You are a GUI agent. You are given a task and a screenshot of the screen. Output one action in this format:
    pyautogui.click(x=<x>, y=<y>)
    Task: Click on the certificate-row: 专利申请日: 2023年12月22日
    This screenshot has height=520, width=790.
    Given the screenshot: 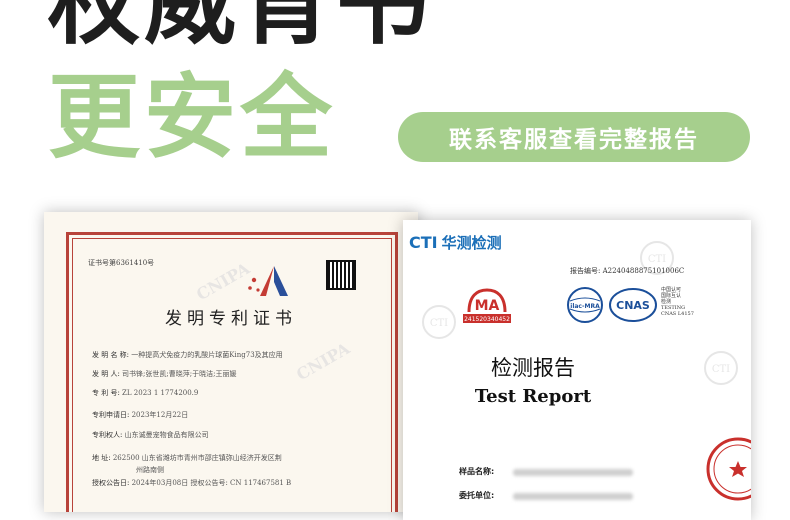 What is the action you would take?
    pyautogui.click(x=140, y=415)
    